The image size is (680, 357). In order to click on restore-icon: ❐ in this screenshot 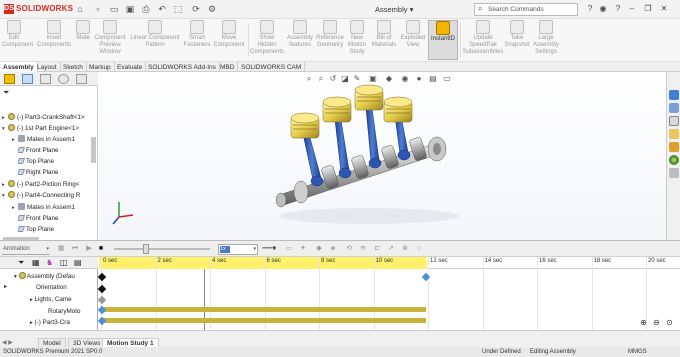, I will do `click(648, 9)`.